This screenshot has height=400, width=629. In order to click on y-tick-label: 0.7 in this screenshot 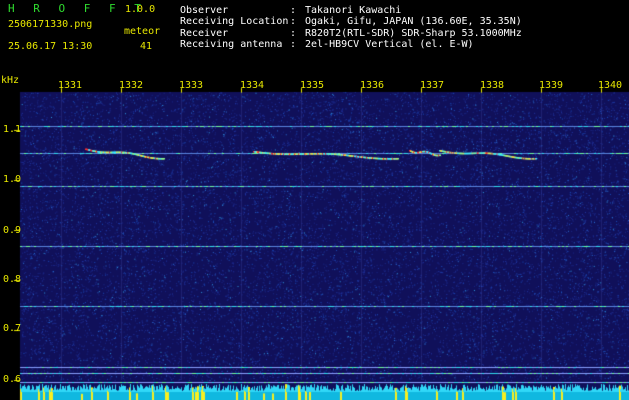, I will do `click(12, 328)`.